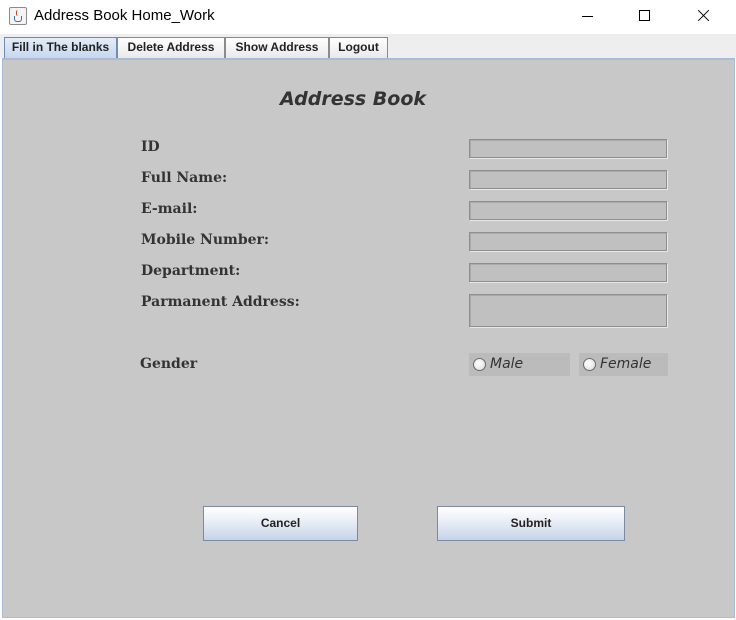 This screenshot has width=736, height=620. What do you see at coordinates (191, 271) in the screenshot?
I see `department-label: Department:` at bounding box center [191, 271].